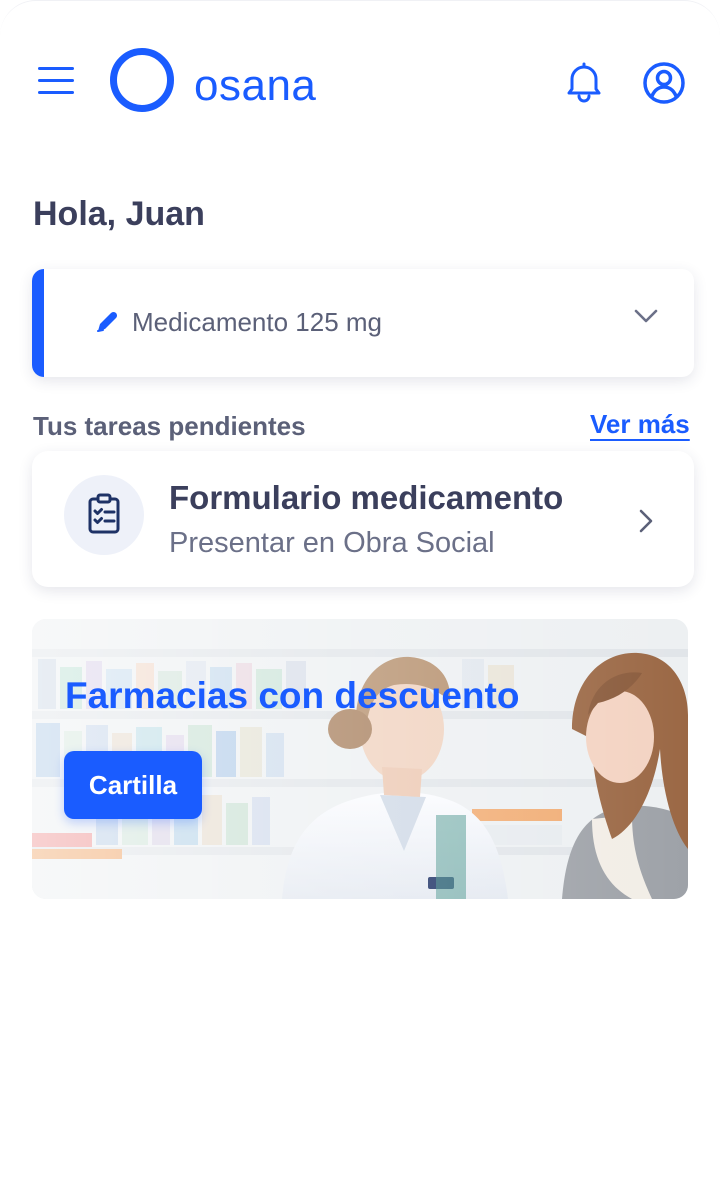 This screenshot has width=720, height=1200. I want to click on hamburger-menu-icon, so click(56, 81).